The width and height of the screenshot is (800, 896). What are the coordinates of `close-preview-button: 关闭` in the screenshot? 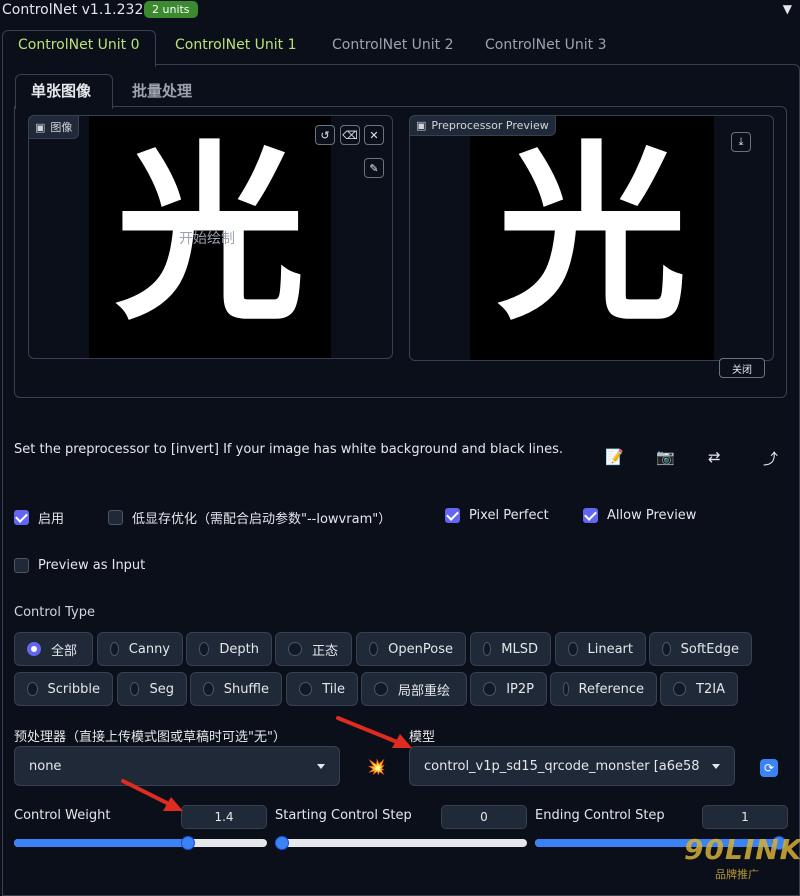 It's located at (742, 368).